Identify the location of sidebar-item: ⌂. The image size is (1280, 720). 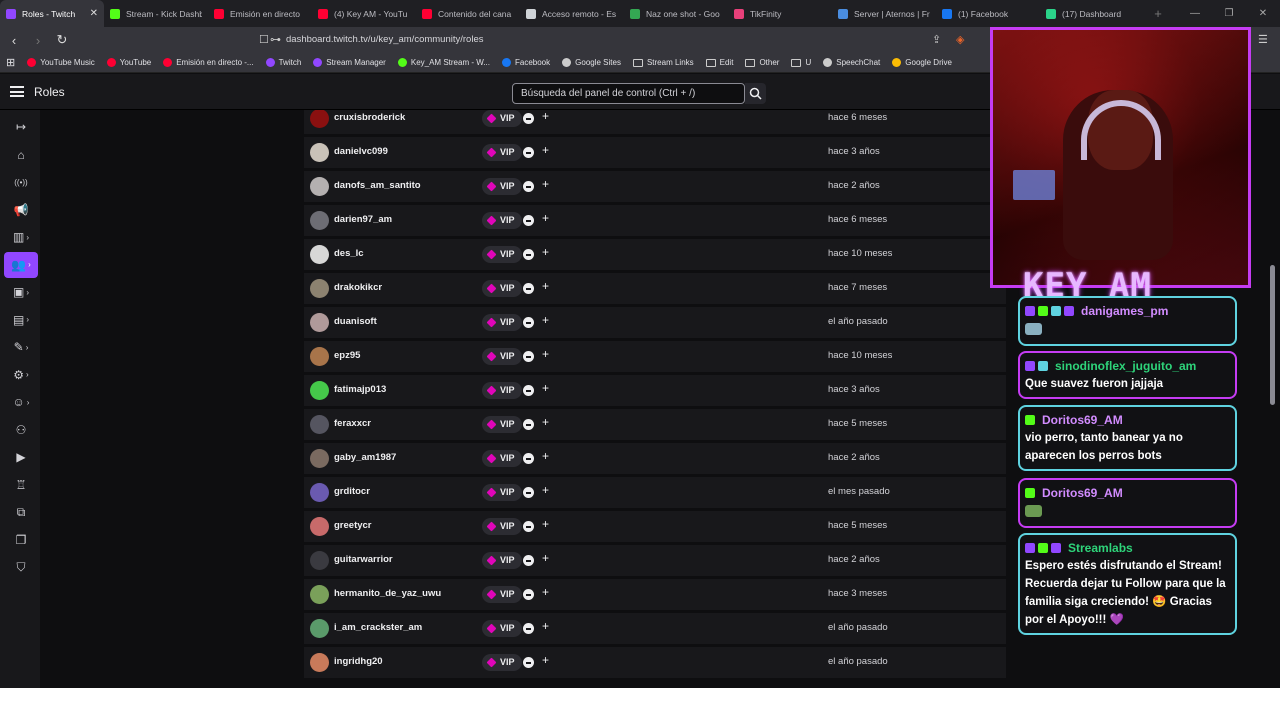
(21, 155).